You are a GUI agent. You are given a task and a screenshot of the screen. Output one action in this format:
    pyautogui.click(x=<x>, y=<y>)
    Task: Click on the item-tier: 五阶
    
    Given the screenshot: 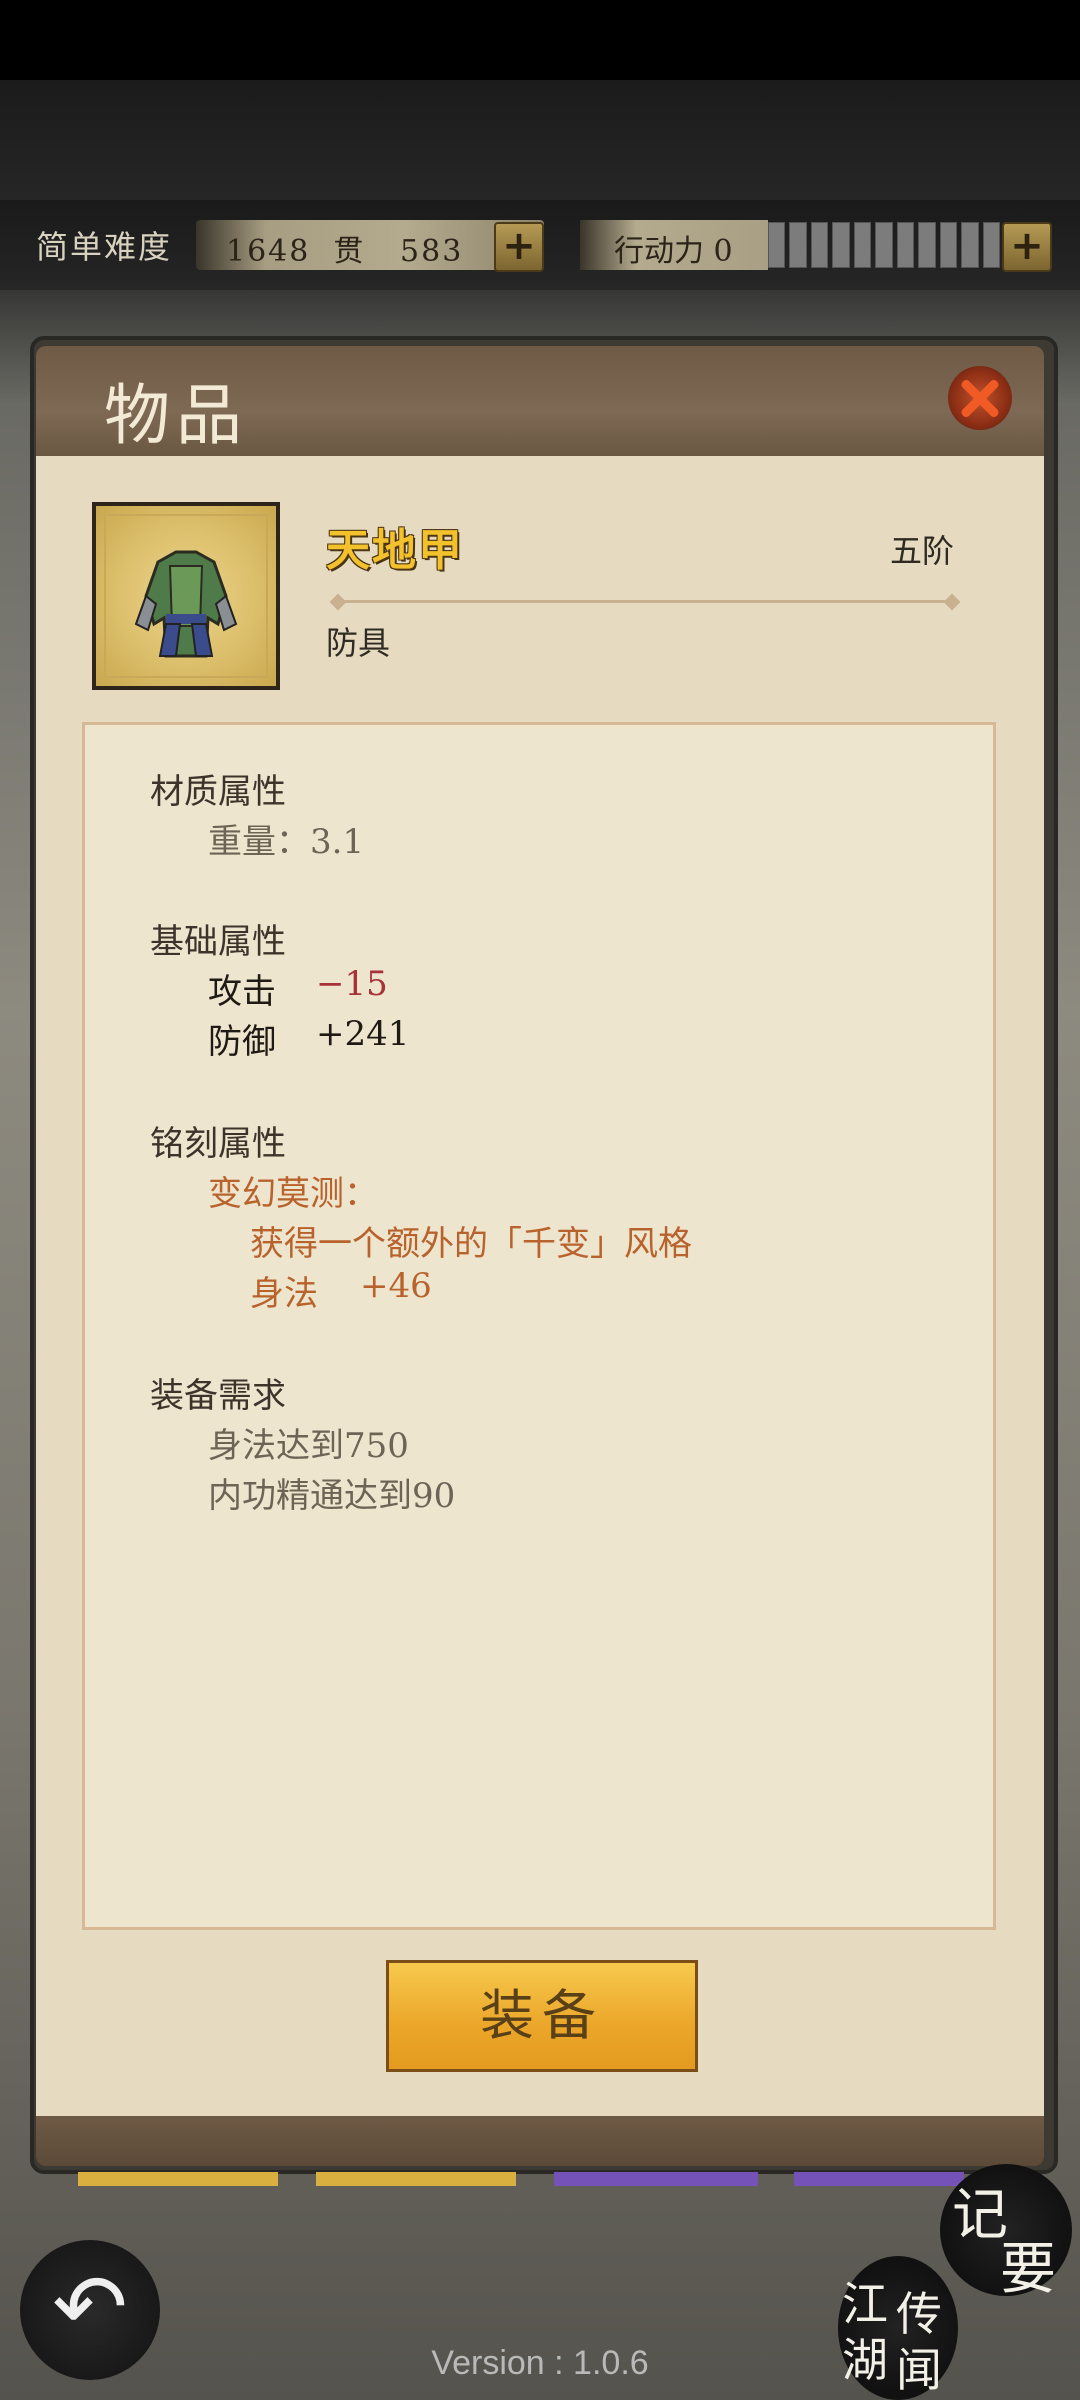 What is the action you would take?
    pyautogui.click(x=922, y=551)
    